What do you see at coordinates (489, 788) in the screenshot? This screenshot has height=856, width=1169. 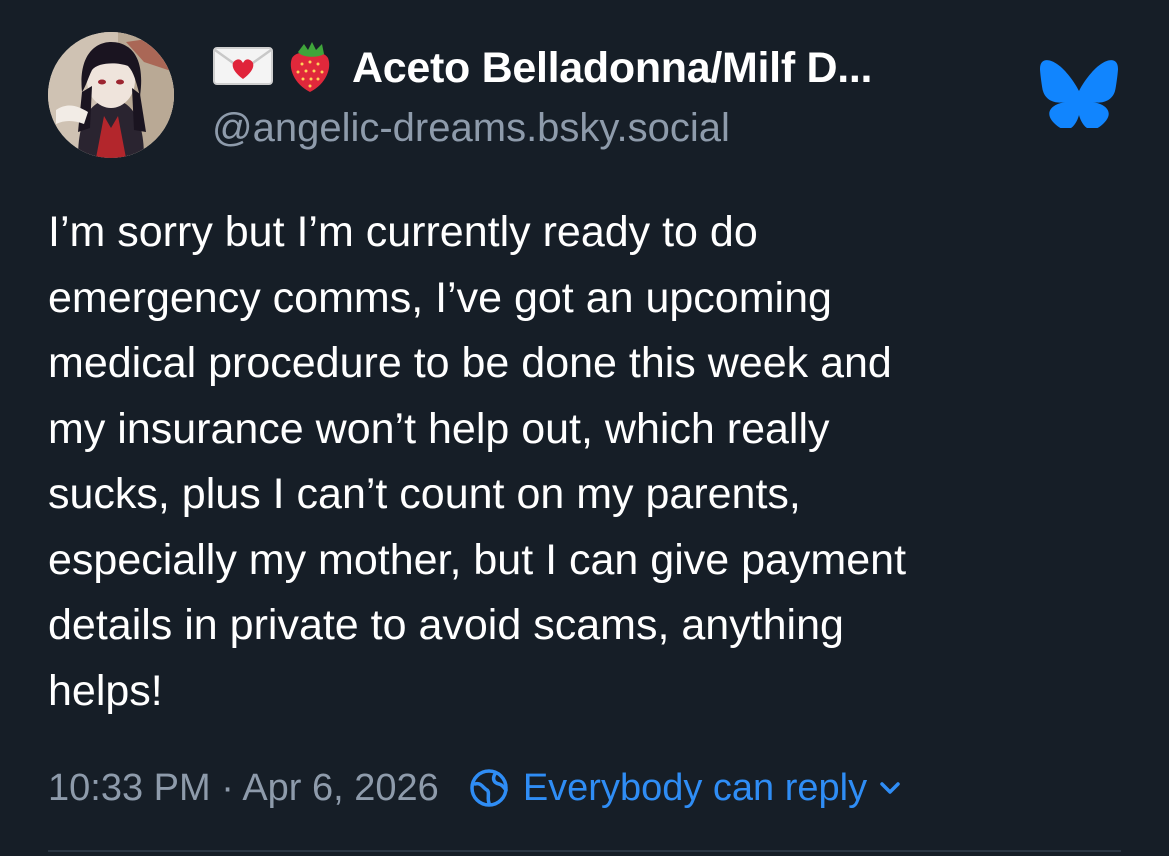 I see `globe-icon` at bounding box center [489, 788].